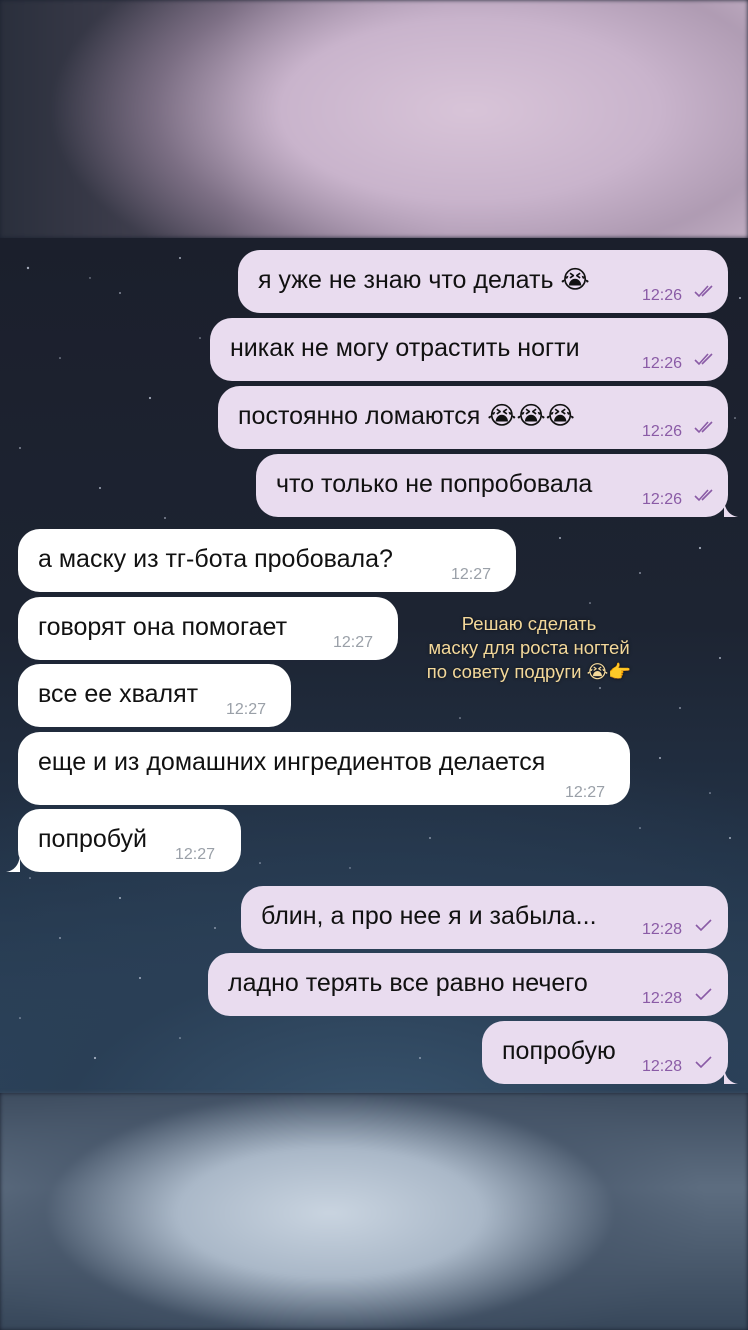 The height and width of the screenshot is (1330, 748). I want to click on message-incoming: а маску из тг-бота пробовала? 12:27, so click(267, 560).